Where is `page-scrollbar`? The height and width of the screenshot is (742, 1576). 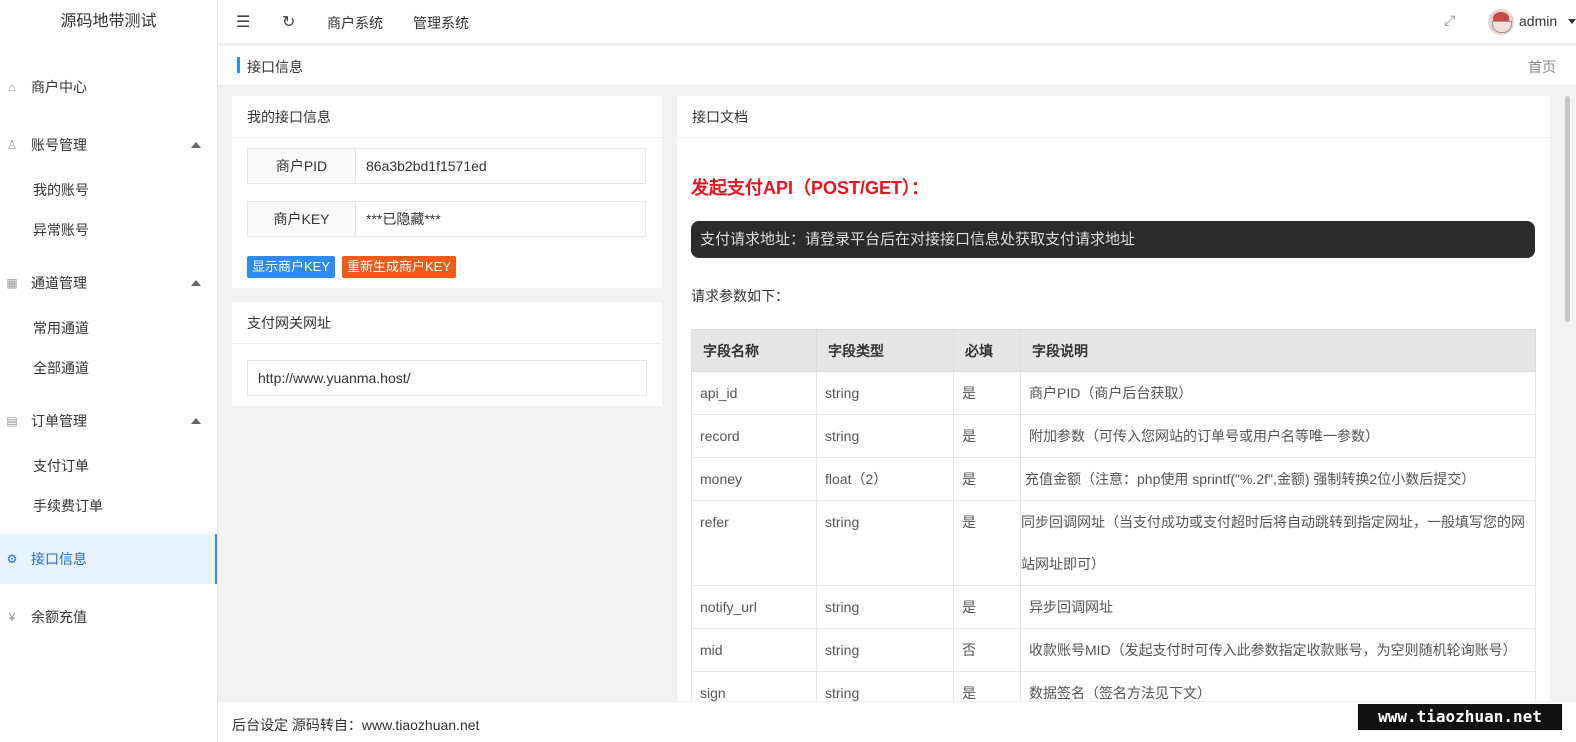
page-scrollbar is located at coordinates (1567, 209).